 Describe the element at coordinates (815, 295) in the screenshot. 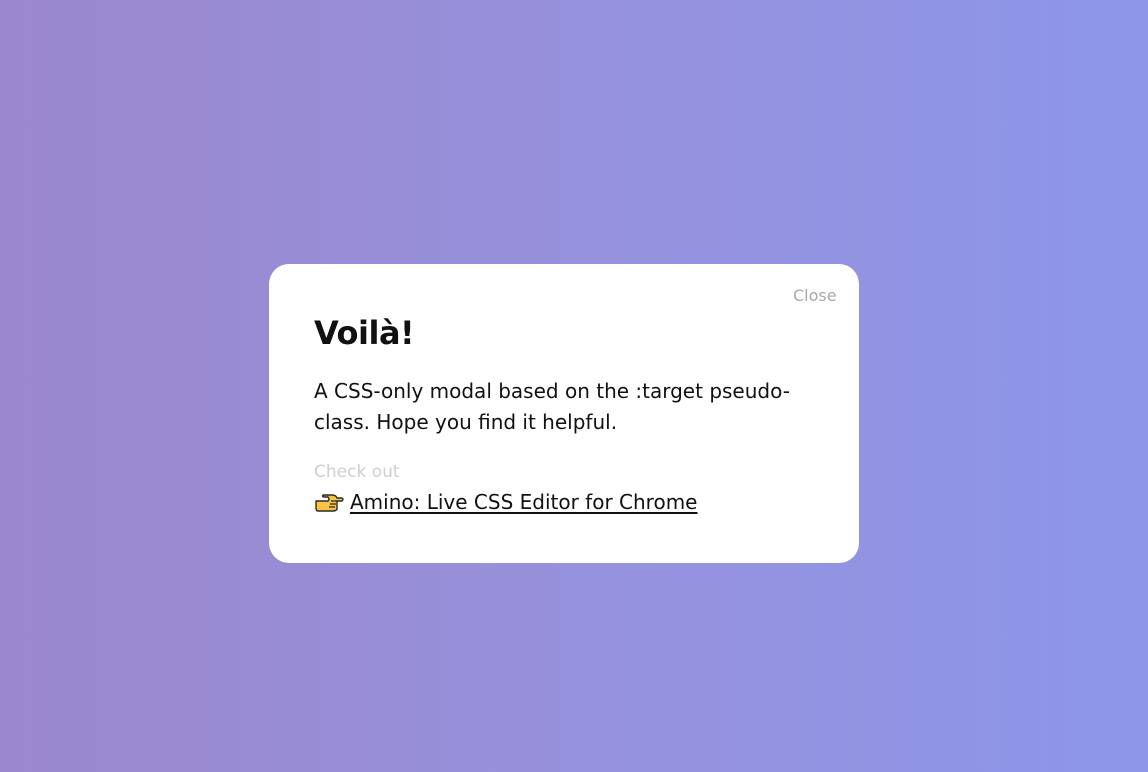

I see `close-button: Close` at that location.